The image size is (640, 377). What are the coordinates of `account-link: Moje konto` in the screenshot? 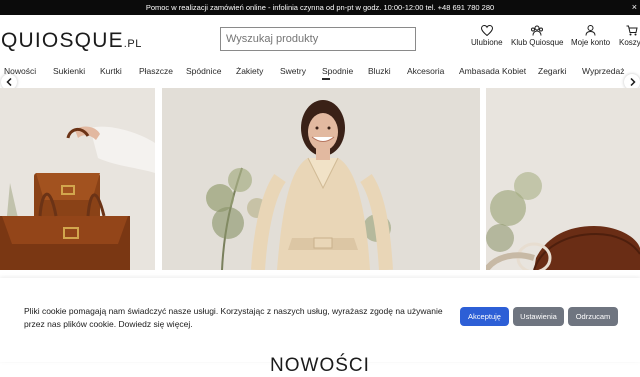 It's located at (590, 36).